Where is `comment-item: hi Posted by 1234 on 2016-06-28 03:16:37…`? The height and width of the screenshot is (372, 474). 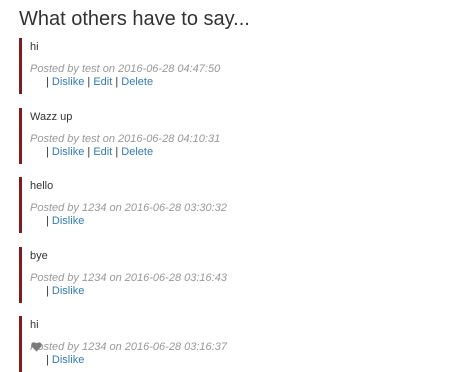
comment-item: hi Posted by 1234 on 2016-06-28 03:16:37… is located at coordinates (169, 344).